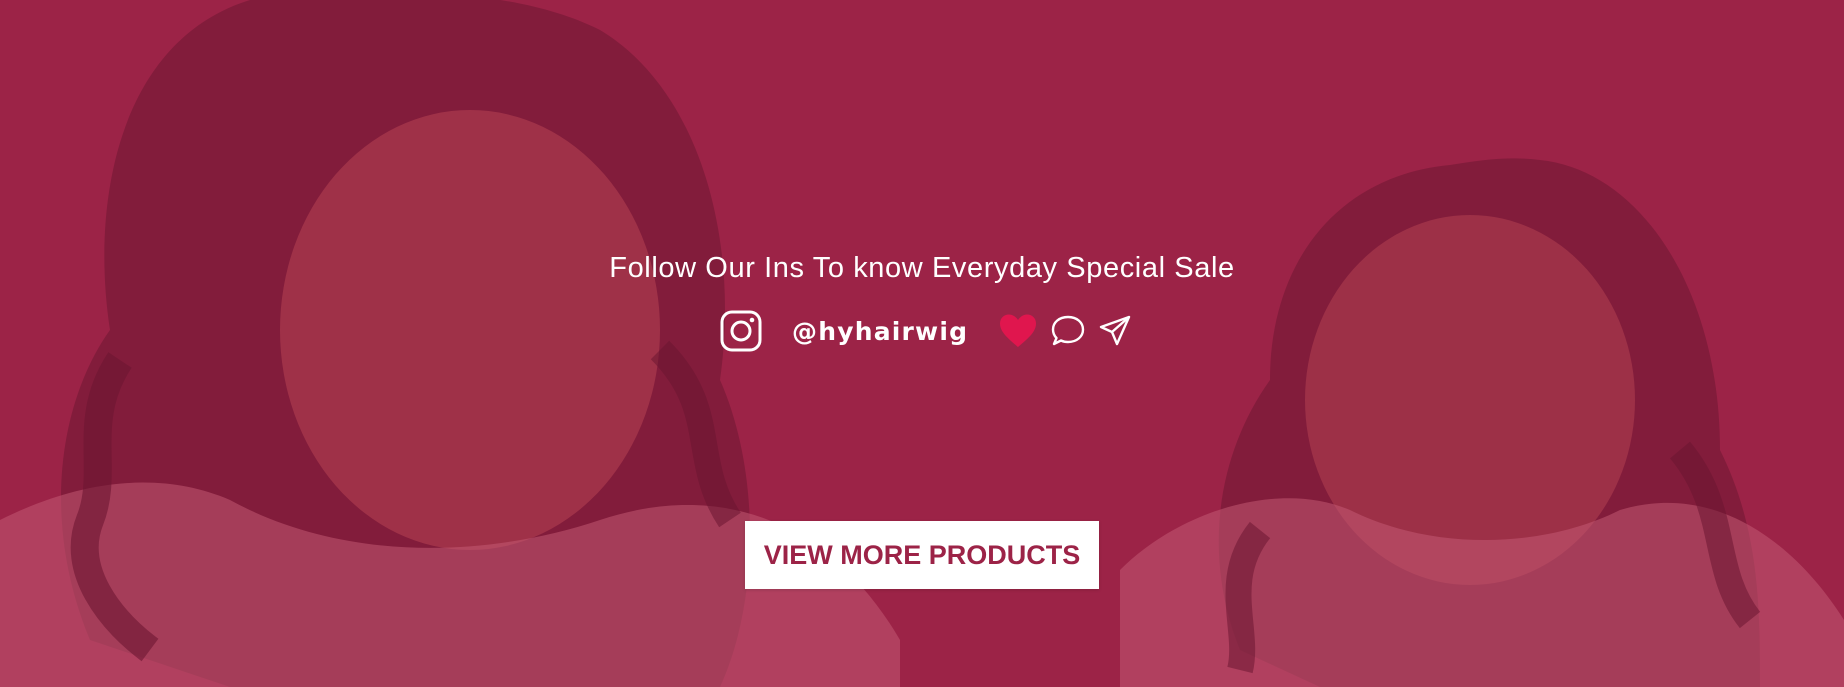  Describe the element at coordinates (1068, 331) in the screenshot. I see `comment-icon` at that location.